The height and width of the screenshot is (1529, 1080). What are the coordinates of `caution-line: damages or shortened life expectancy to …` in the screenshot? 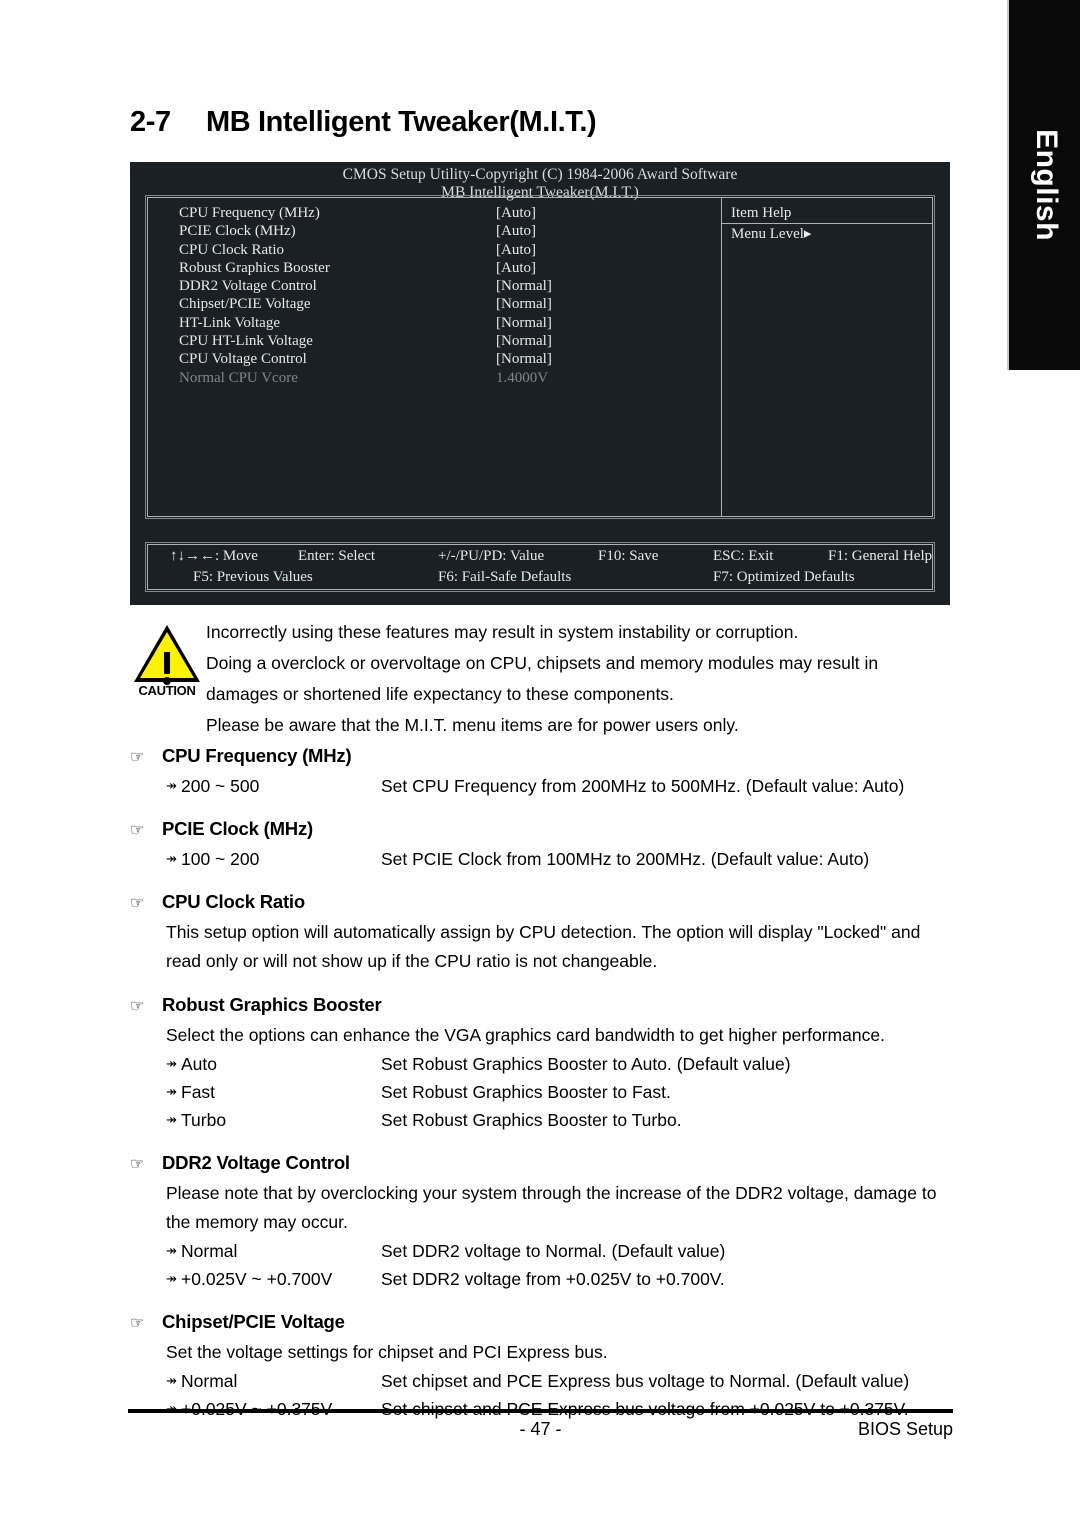 It's located at (440, 694).